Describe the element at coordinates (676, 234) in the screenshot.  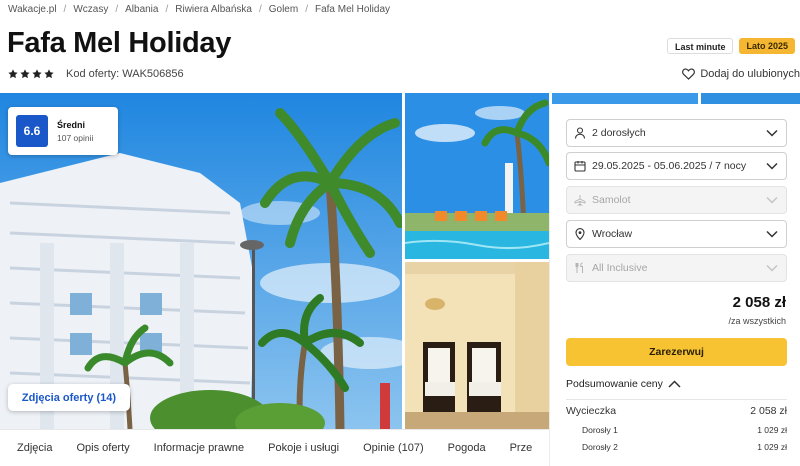
I see `departure-select: Wrocław` at that location.